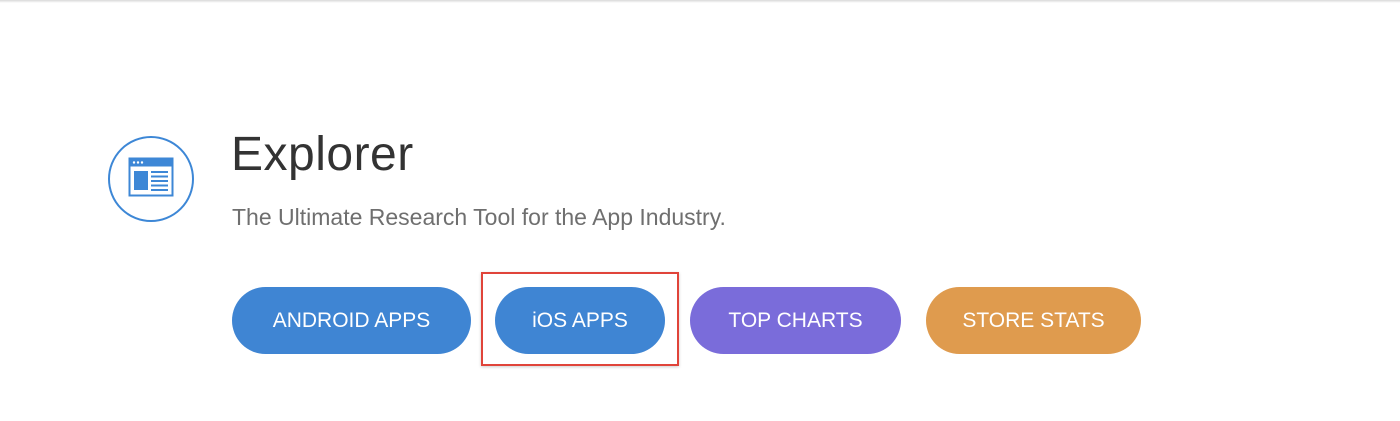  Describe the element at coordinates (1033, 320) in the screenshot. I see `store-stats-button: STORE STATS` at that location.